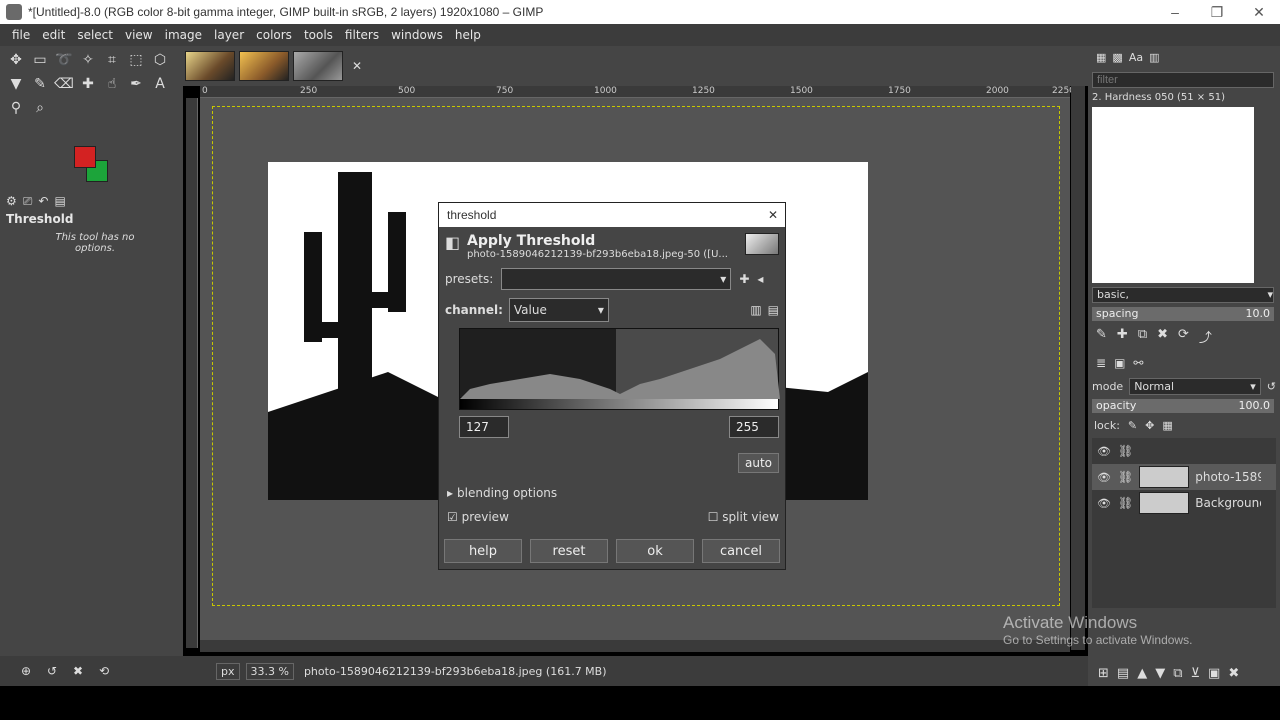  Describe the element at coordinates (1183, 406) in the screenshot. I see `opacity-slider: opacity 100.0` at that location.